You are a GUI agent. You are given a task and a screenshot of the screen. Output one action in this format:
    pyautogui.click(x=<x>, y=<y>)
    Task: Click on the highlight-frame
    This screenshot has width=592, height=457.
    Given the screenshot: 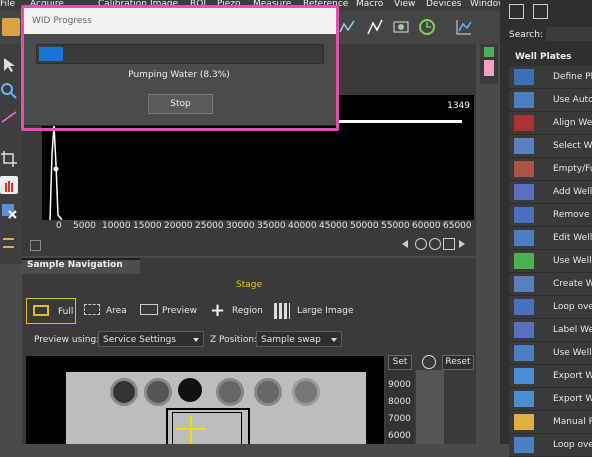 What is the action you would take?
    pyautogui.click(x=180, y=68)
    